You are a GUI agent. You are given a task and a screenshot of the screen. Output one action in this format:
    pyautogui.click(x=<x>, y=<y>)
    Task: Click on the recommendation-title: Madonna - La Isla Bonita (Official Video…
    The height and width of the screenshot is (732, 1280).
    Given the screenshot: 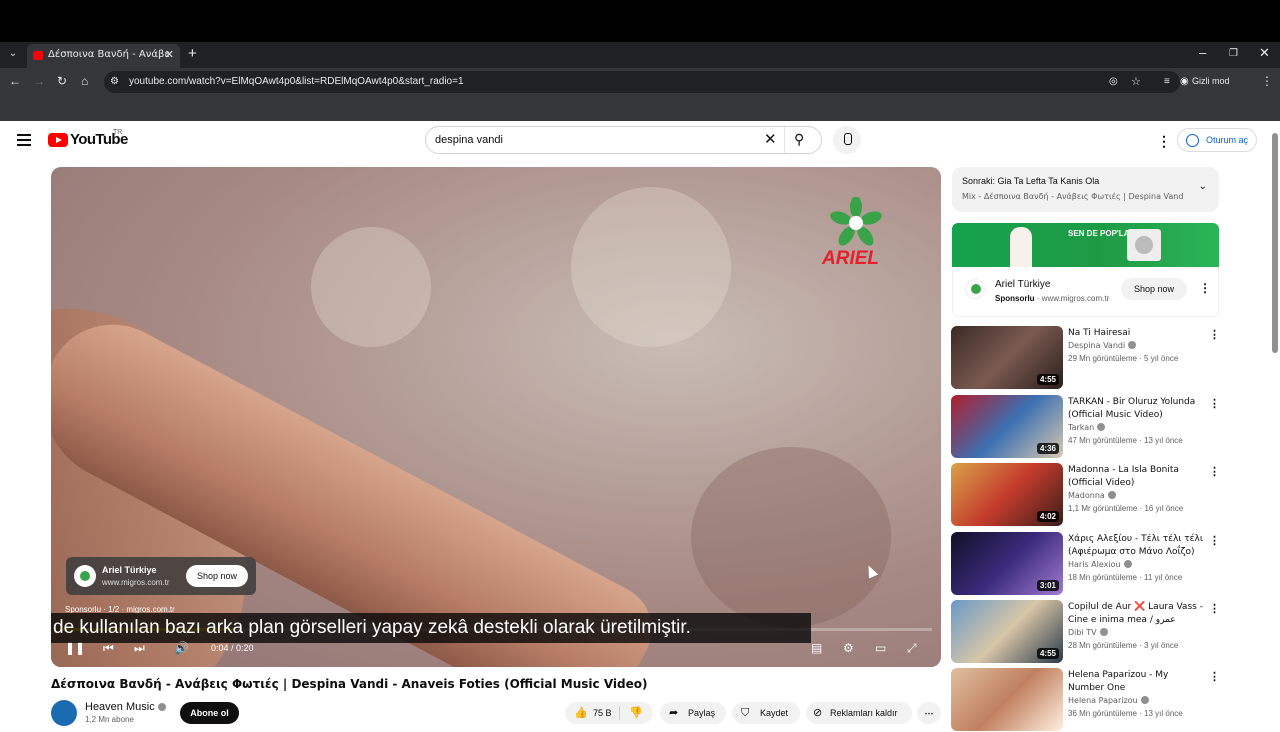 What is the action you would take?
    pyautogui.click(x=1136, y=477)
    